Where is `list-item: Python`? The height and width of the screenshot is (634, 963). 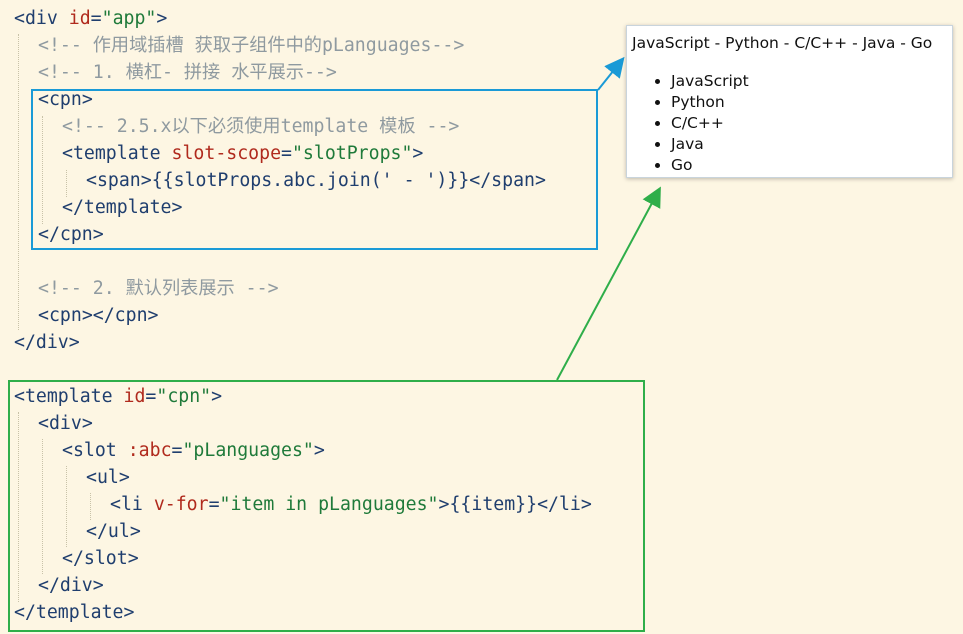 list-item: Python is located at coordinates (710, 102).